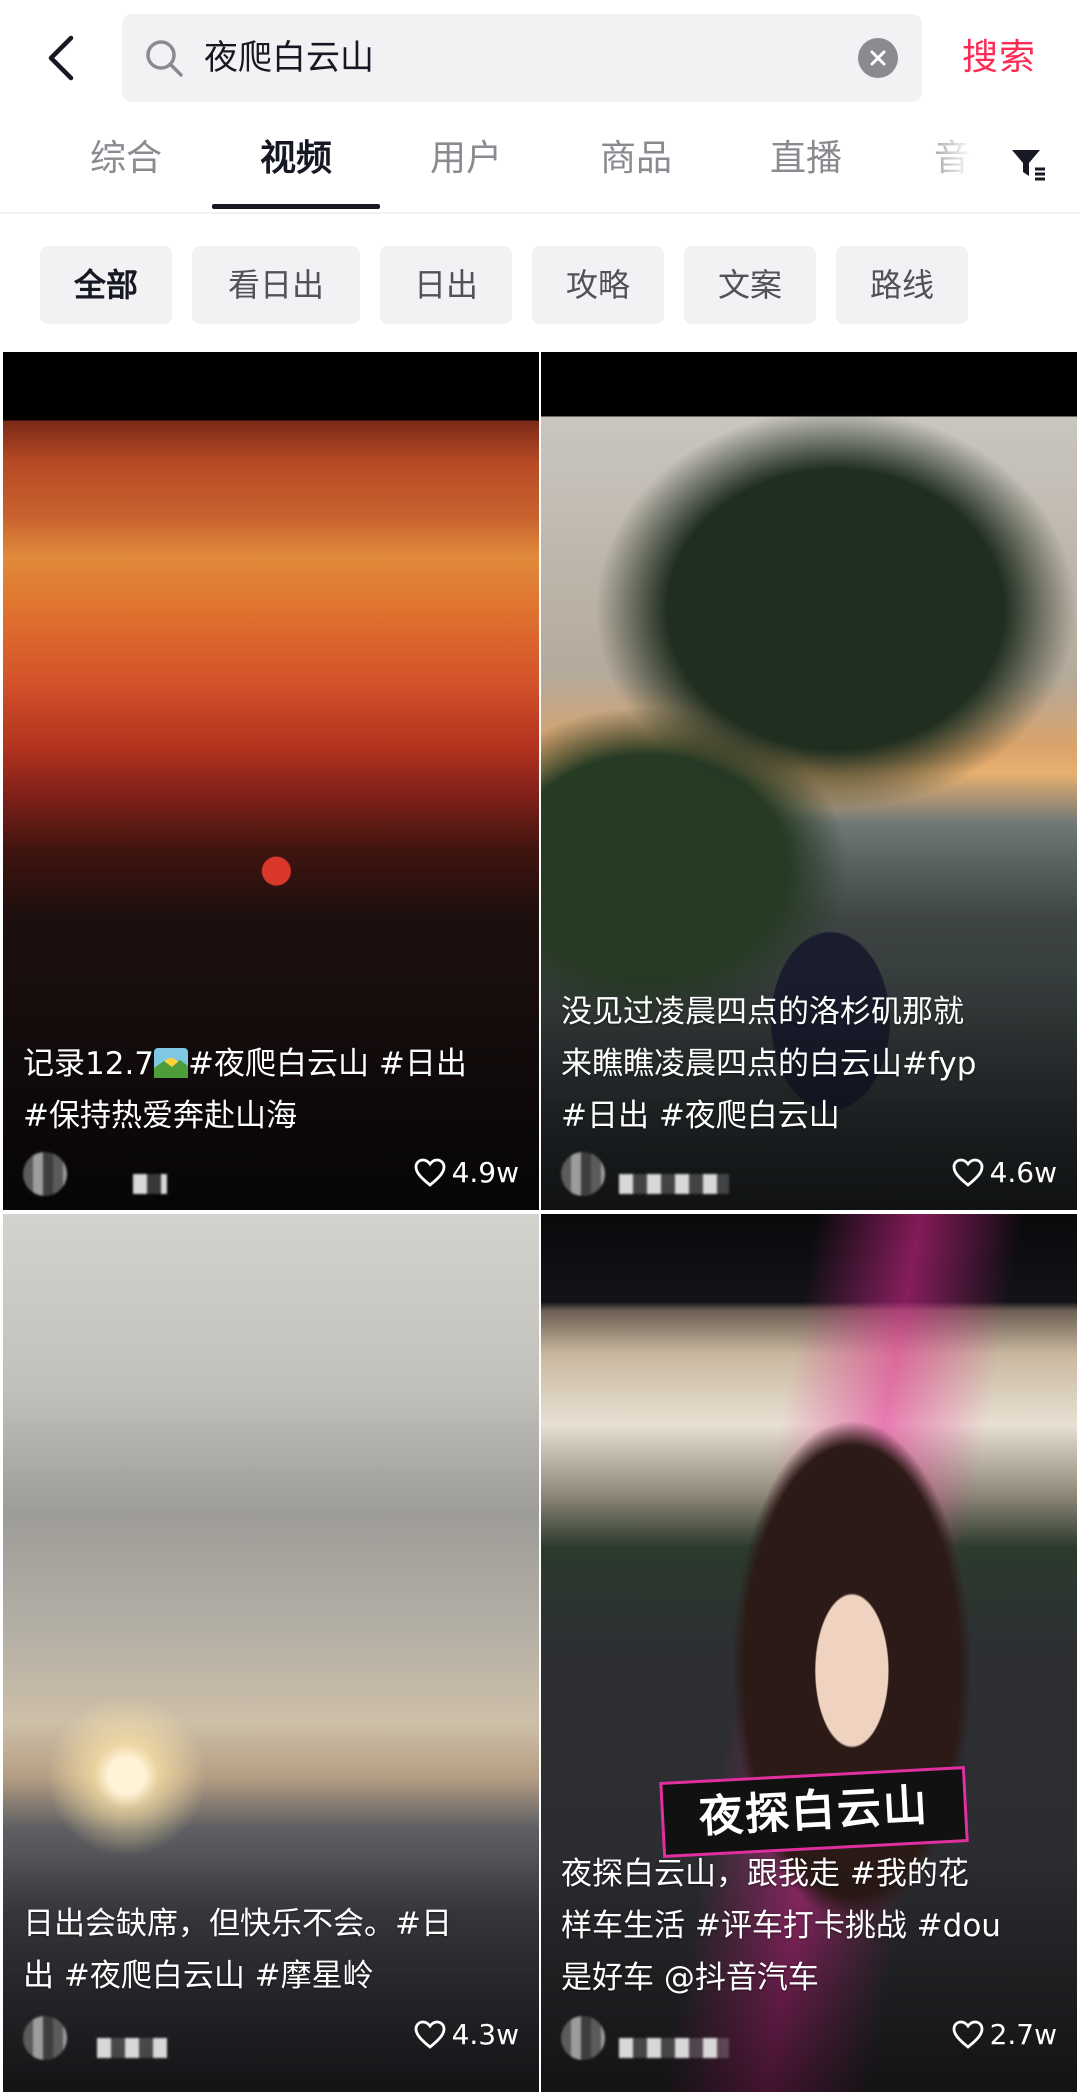  What do you see at coordinates (814, 1812) in the screenshot?
I see `video-overlay-title: 夜探白云山` at bounding box center [814, 1812].